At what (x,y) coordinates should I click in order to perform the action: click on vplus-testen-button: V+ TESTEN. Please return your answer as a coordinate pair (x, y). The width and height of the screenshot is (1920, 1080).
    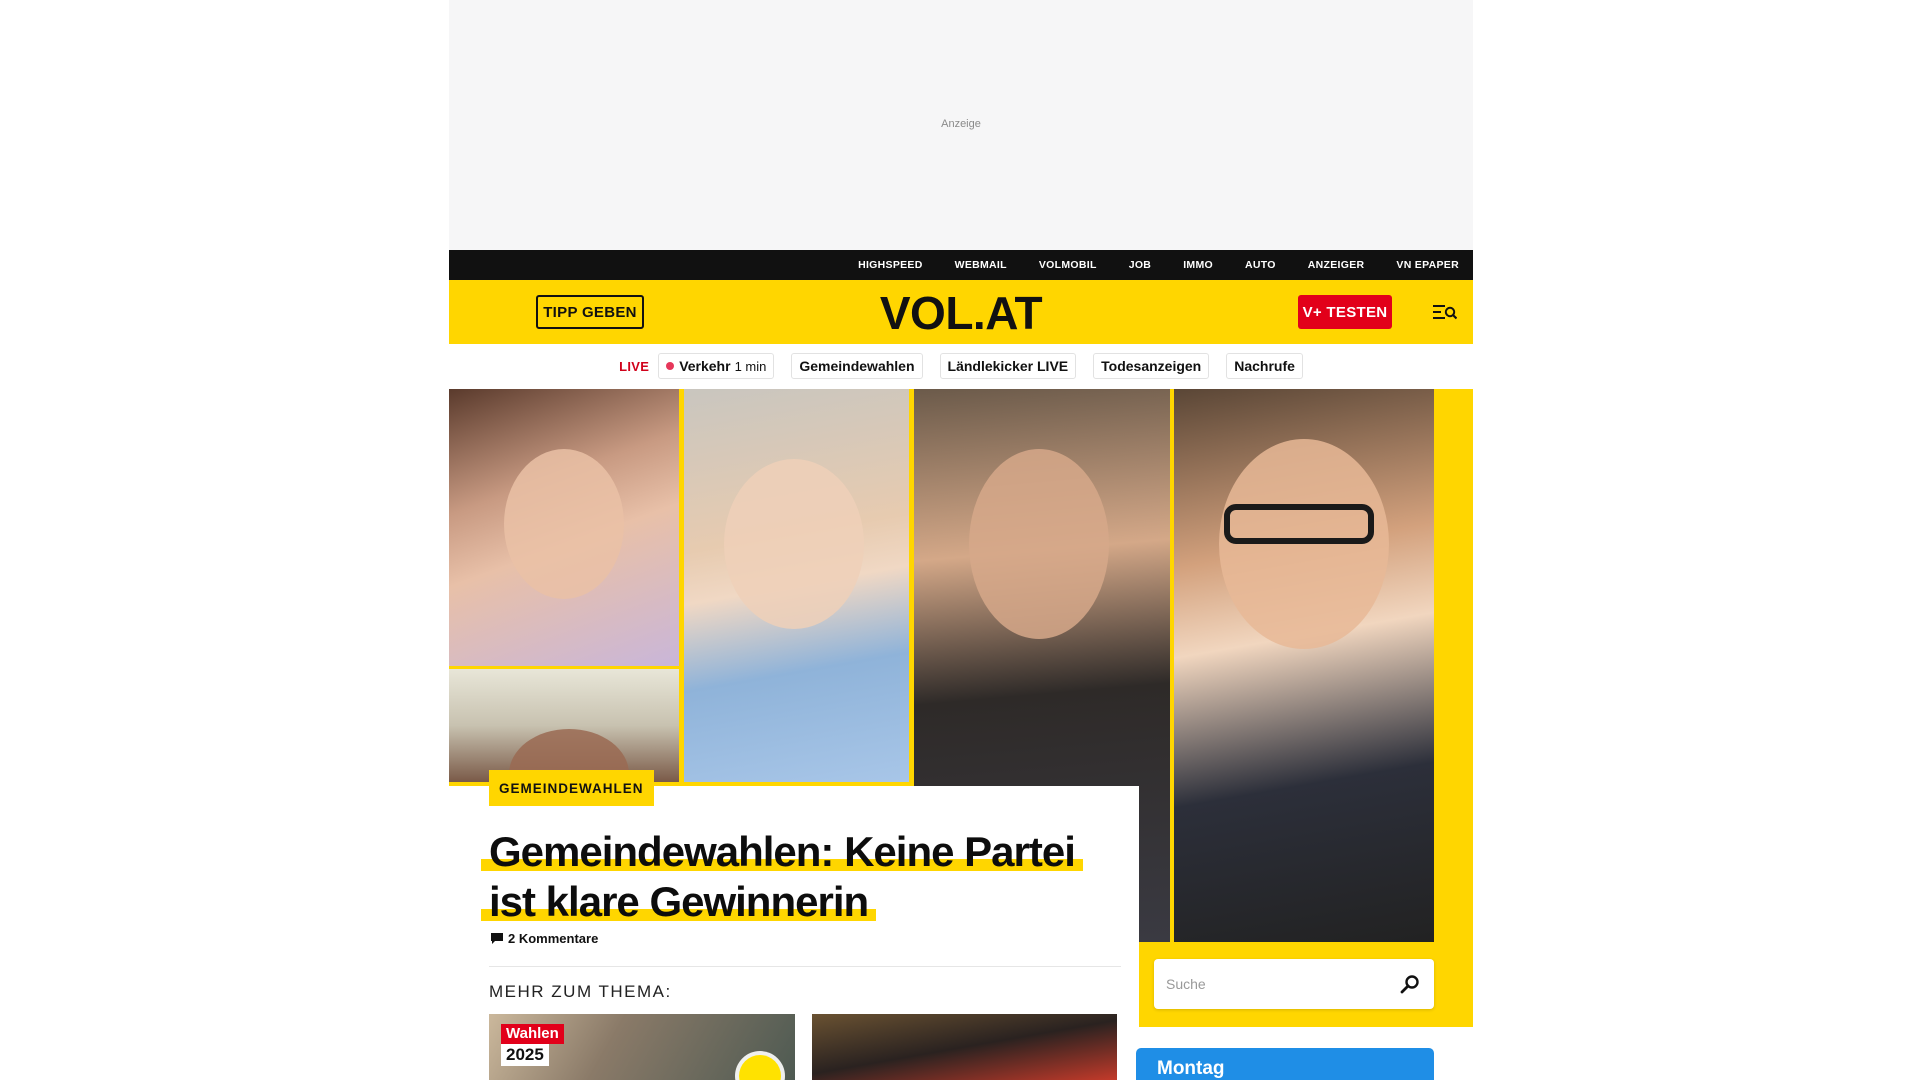
    Looking at the image, I should click on (1345, 312).